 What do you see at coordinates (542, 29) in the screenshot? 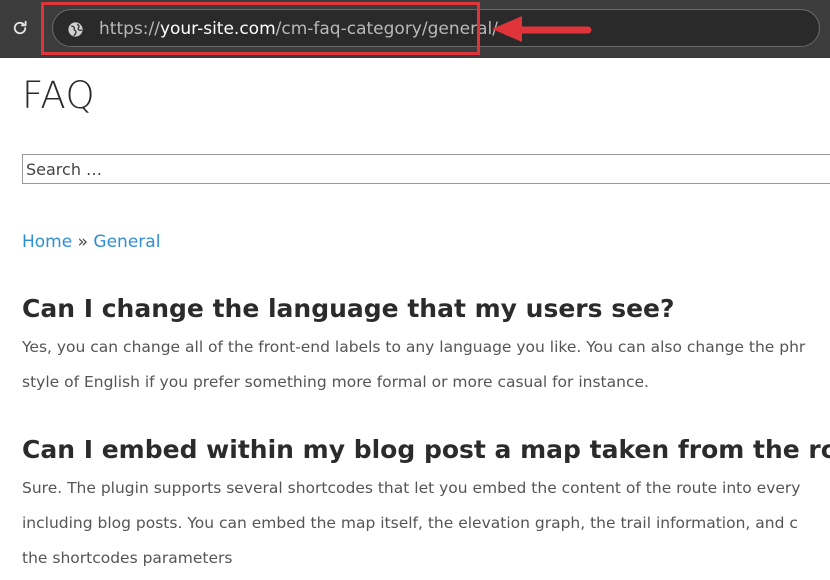
I see `annotation-arrow-icon` at bounding box center [542, 29].